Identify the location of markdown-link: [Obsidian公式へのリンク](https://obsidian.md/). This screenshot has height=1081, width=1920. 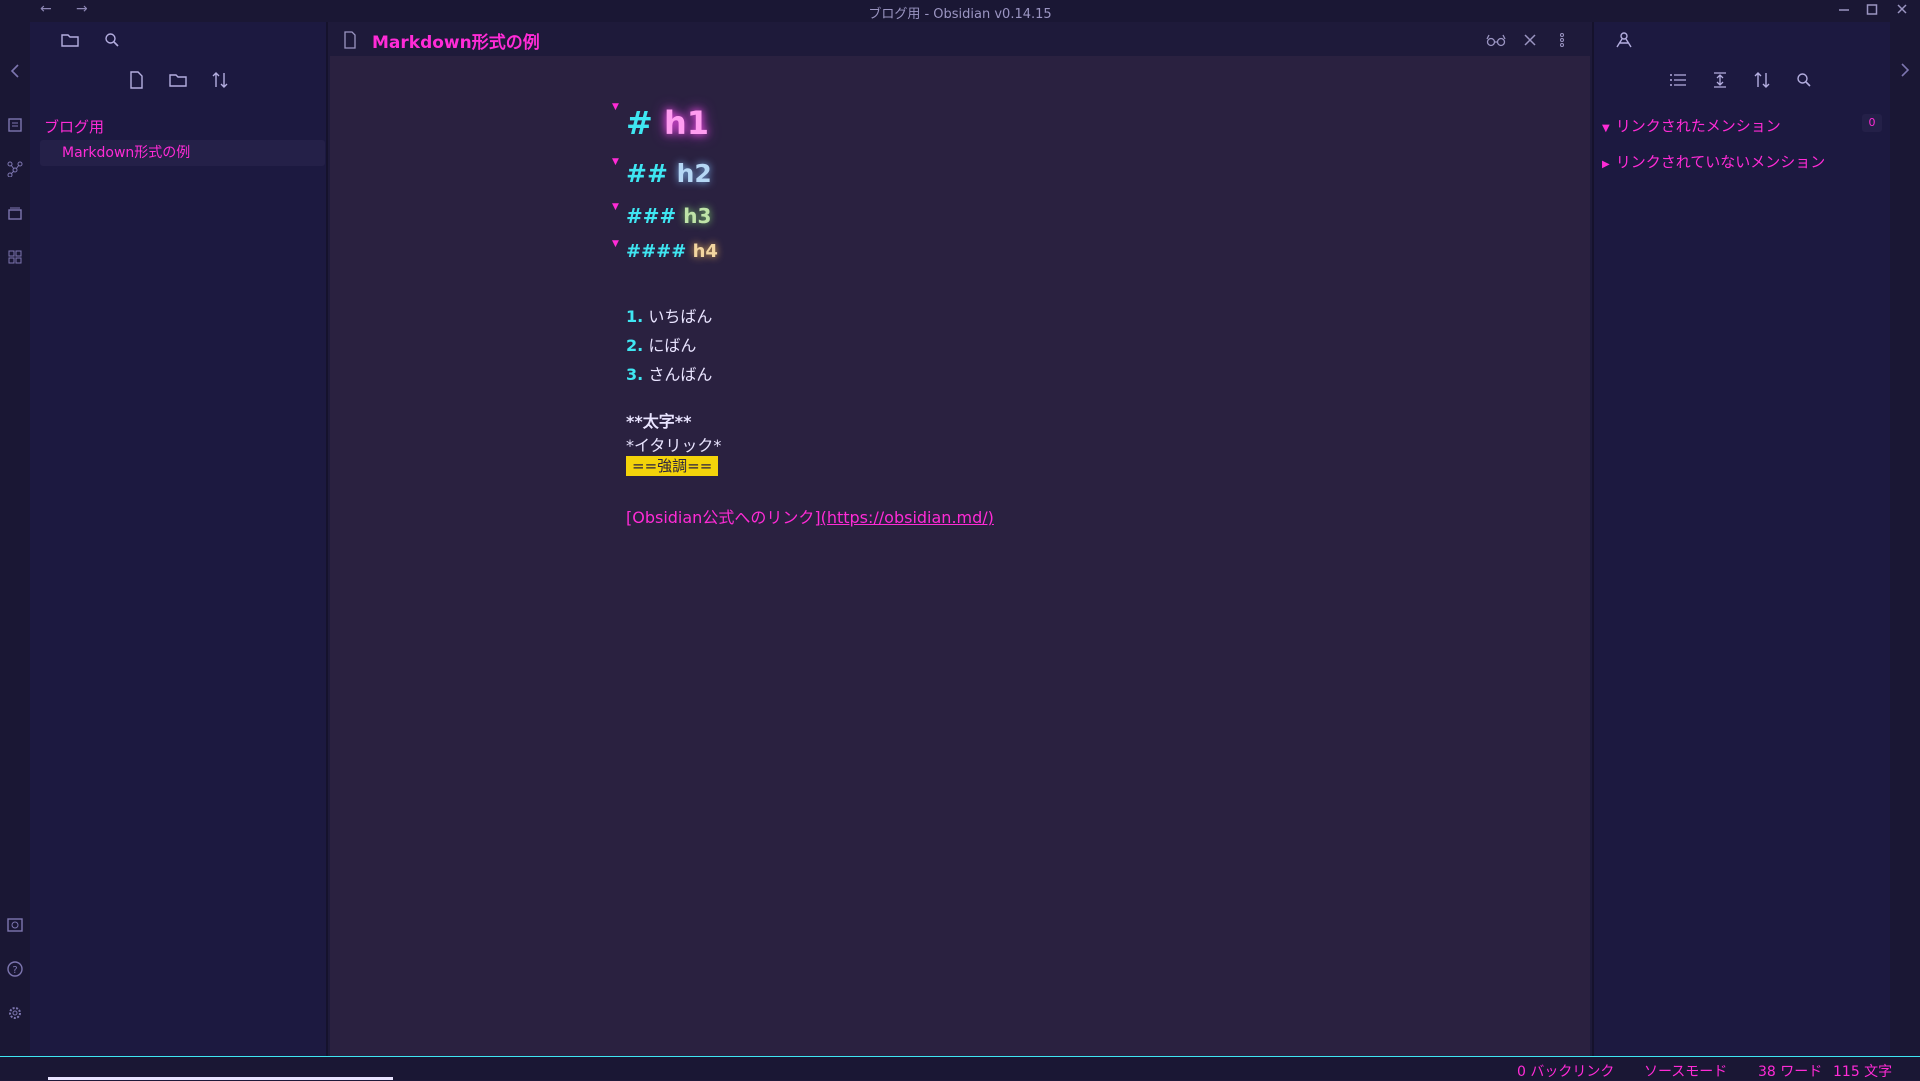
(810, 516).